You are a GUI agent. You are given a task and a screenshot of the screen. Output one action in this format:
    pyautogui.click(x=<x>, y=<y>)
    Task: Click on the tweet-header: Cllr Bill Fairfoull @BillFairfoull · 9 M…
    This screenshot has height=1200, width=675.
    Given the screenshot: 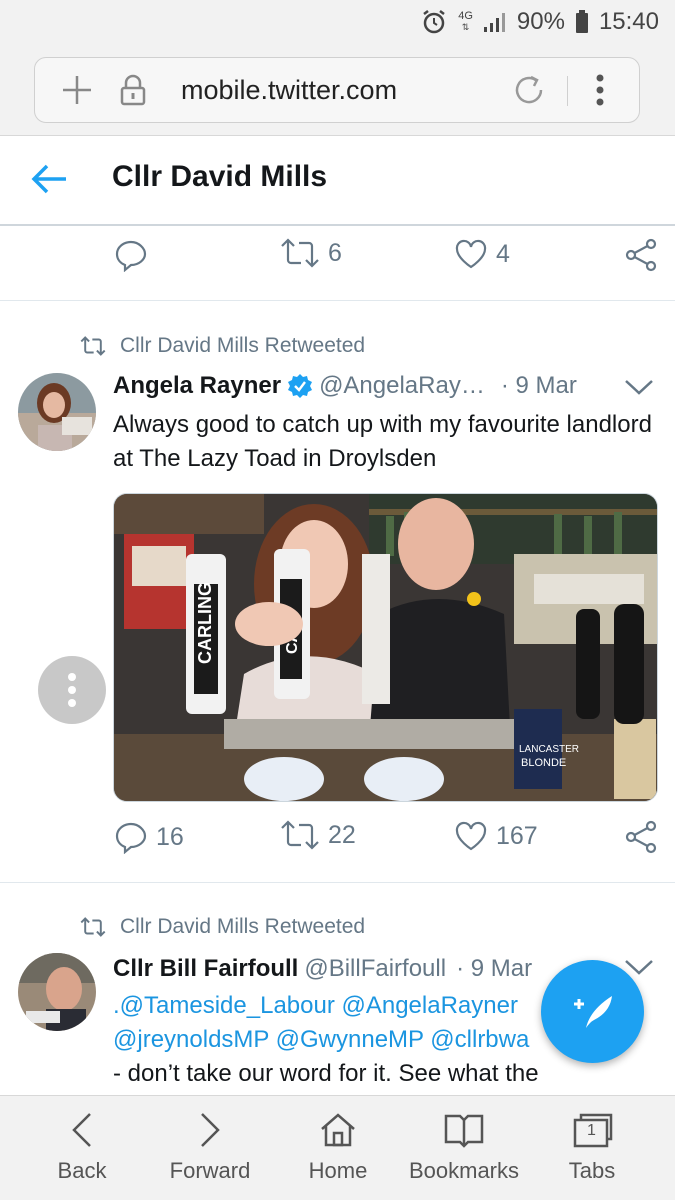 What is the action you would take?
    pyautogui.click(x=322, y=969)
    